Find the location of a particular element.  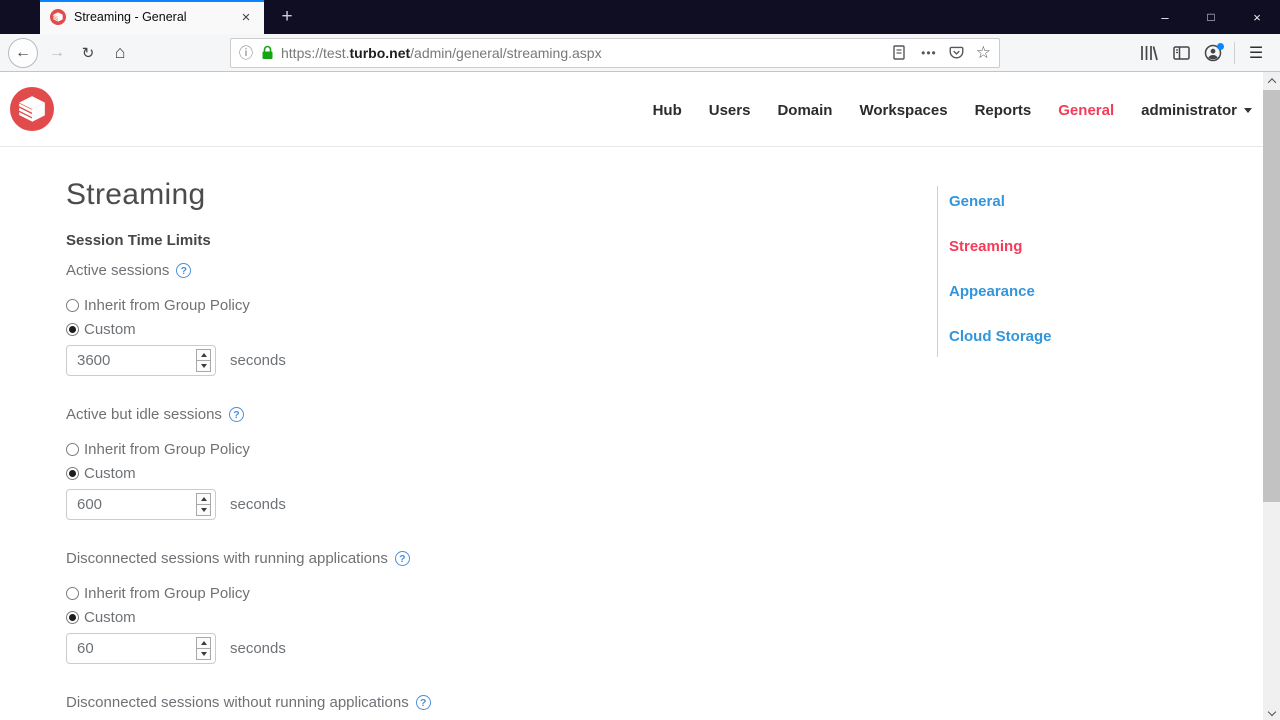

bookmark-star-icon: ☆ is located at coordinates (983, 52).